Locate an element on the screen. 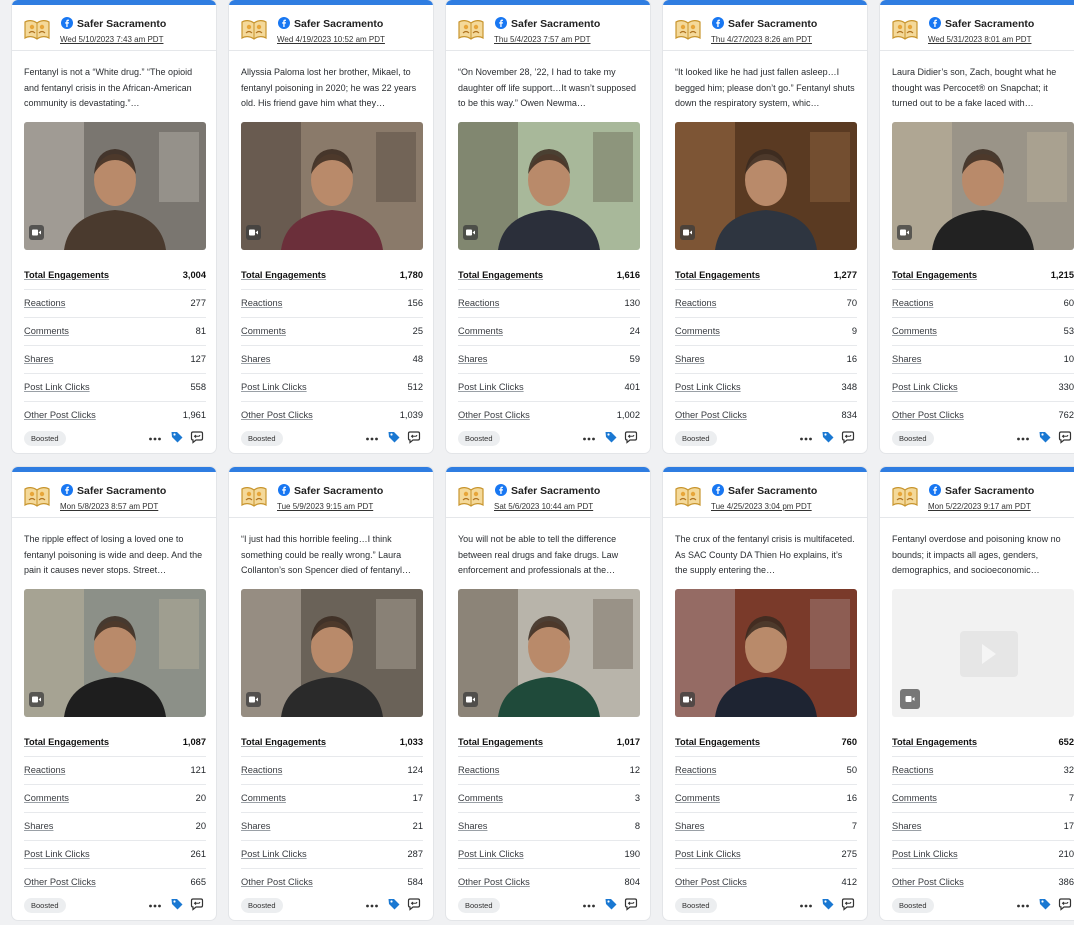 The height and width of the screenshot is (925, 1074). post-date-link: Tue 5/9/2023 9:15 am PDT is located at coordinates (325, 506).